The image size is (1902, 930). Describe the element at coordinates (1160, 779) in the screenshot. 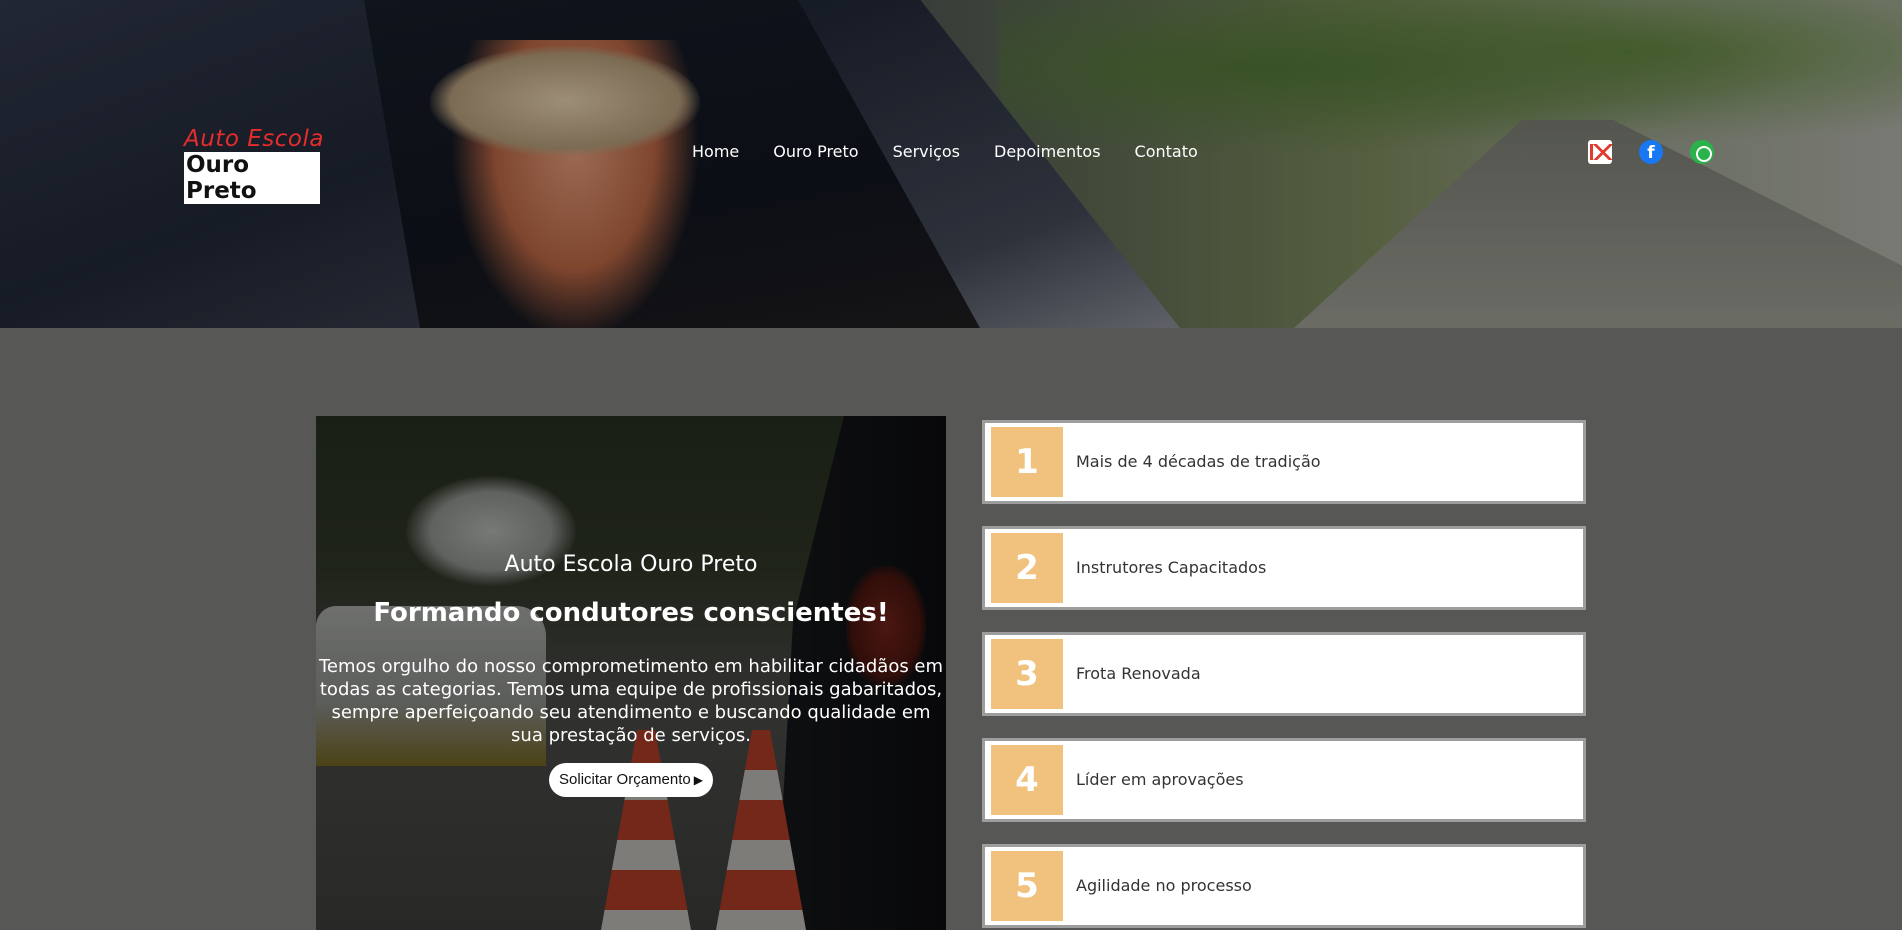

I see `feature-text: Líder em aprovações` at that location.